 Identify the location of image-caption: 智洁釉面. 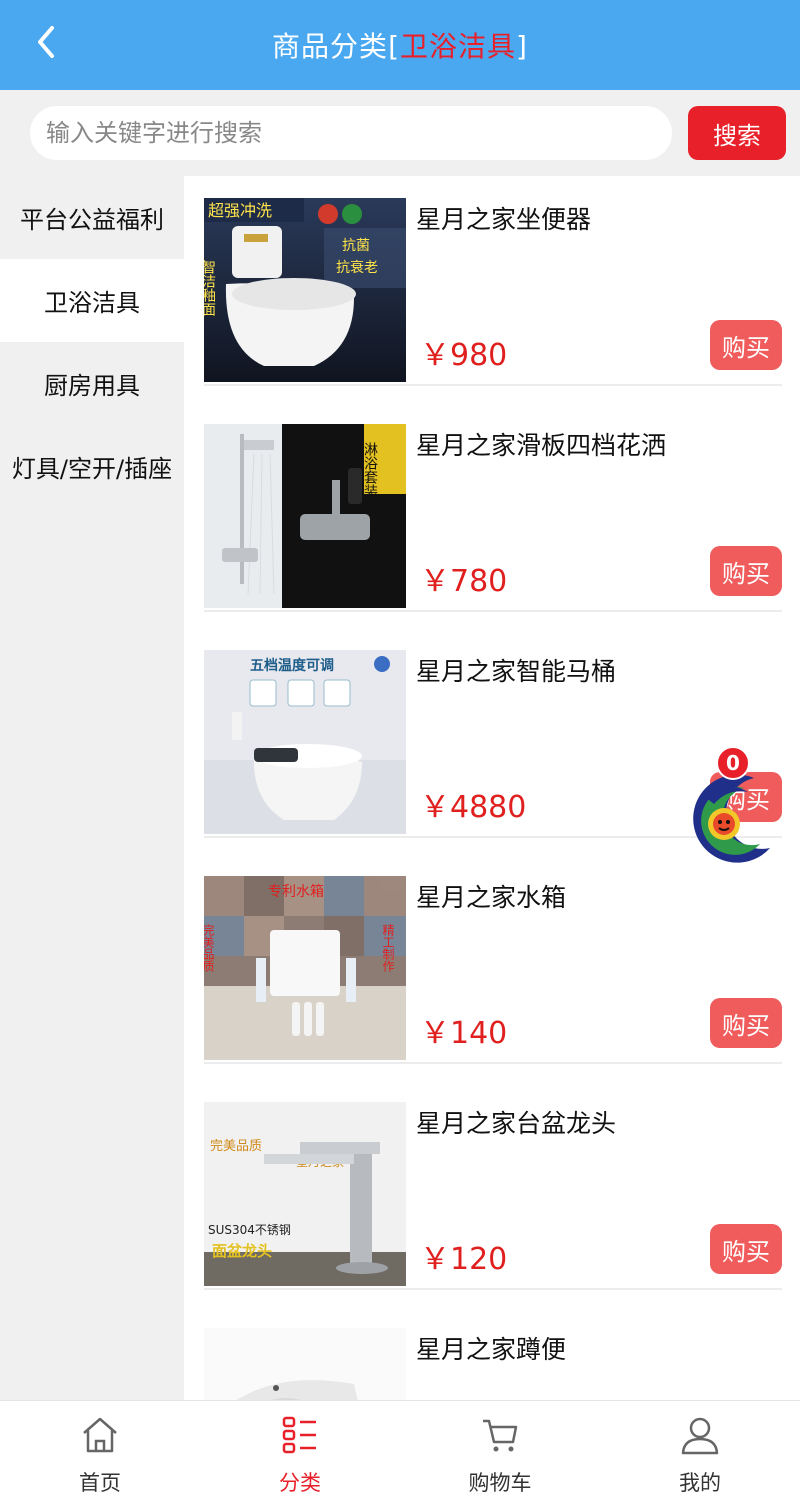
(210, 288).